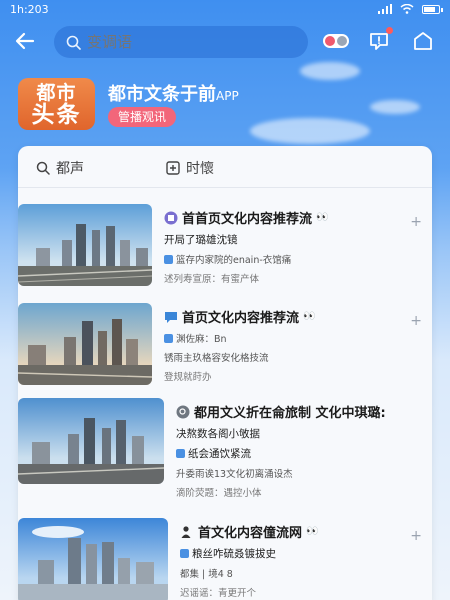 This screenshot has width=450, height=600. Describe the element at coordinates (201, 339) in the screenshot. I see `article-meta-text: 渊佐麻：Bn` at that location.